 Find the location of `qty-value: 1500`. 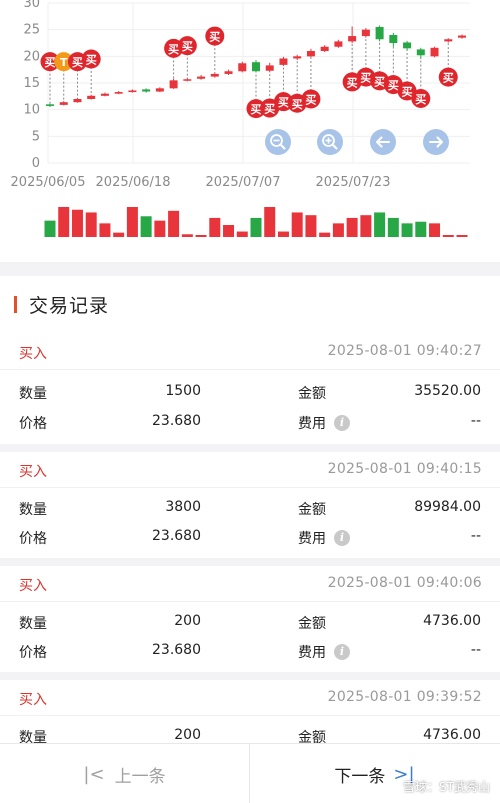

qty-value: 1500 is located at coordinates (183, 391).